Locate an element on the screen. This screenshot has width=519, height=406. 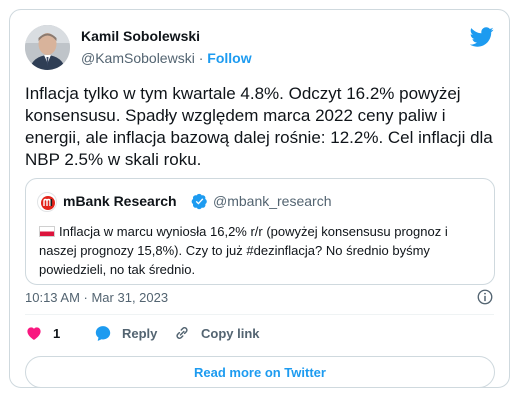
copy-link-button: Copy link is located at coordinates (216, 333).